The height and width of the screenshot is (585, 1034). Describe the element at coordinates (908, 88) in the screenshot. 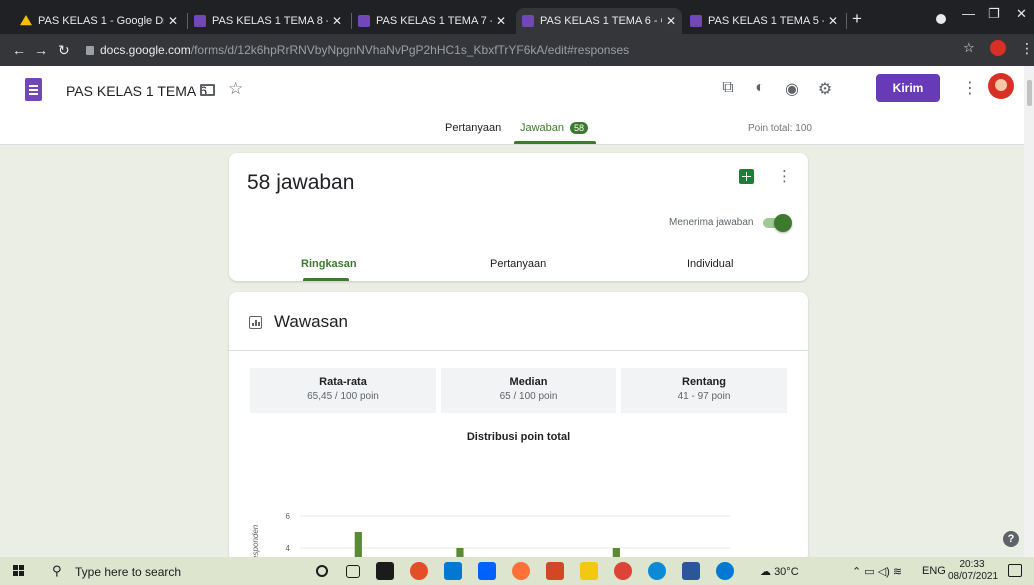

I see `send-button: Kirim` at that location.